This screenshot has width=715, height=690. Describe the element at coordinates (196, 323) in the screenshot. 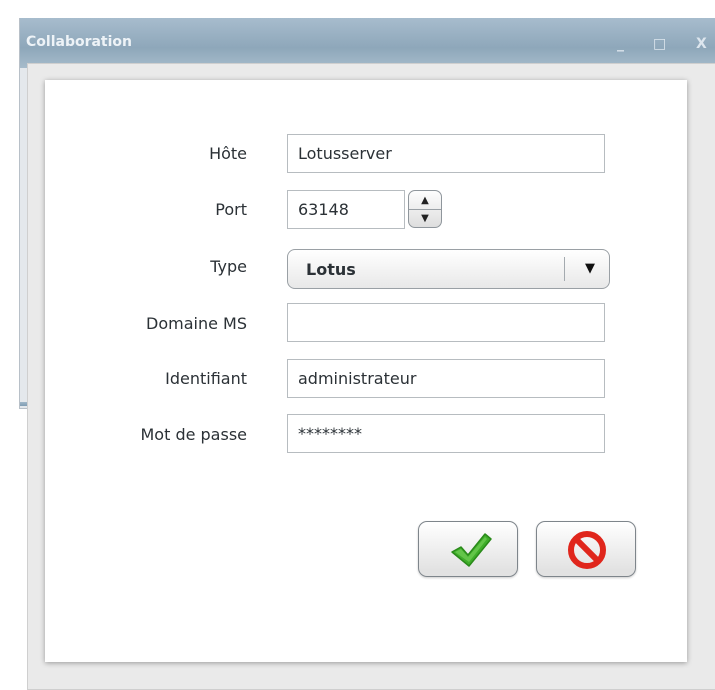

I see `domain-label: Domaine MS` at that location.